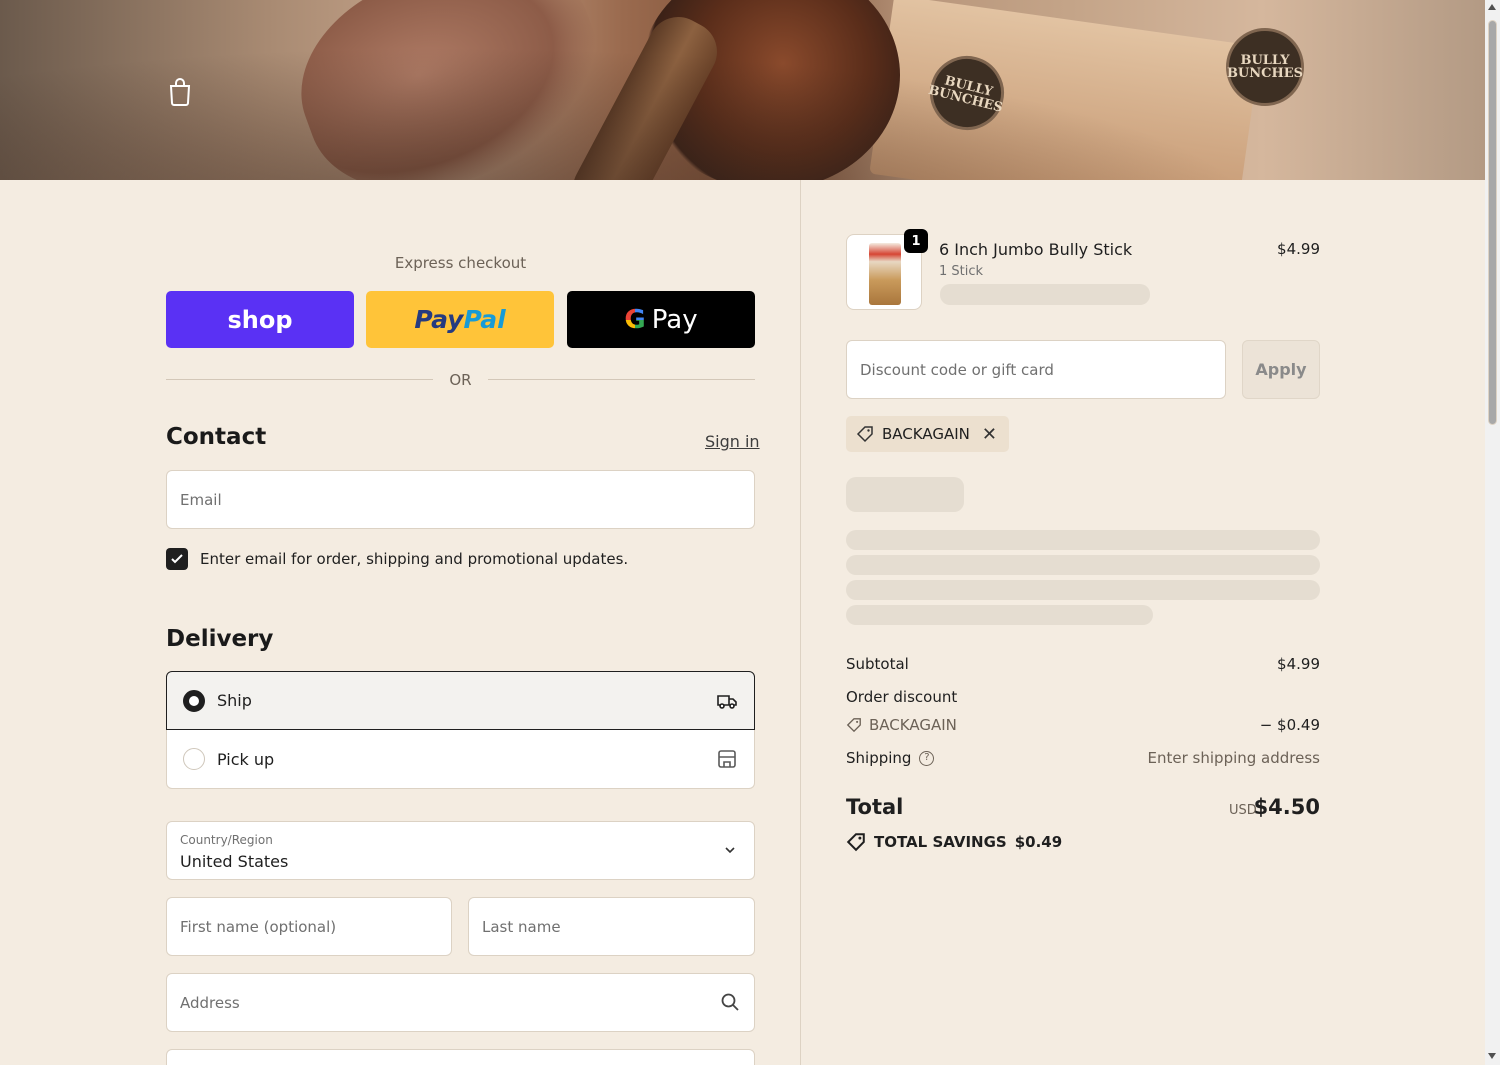 The width and height of the screenshot is (1500, 1065). I want to click on address-field: Address, so click(460, 1002).